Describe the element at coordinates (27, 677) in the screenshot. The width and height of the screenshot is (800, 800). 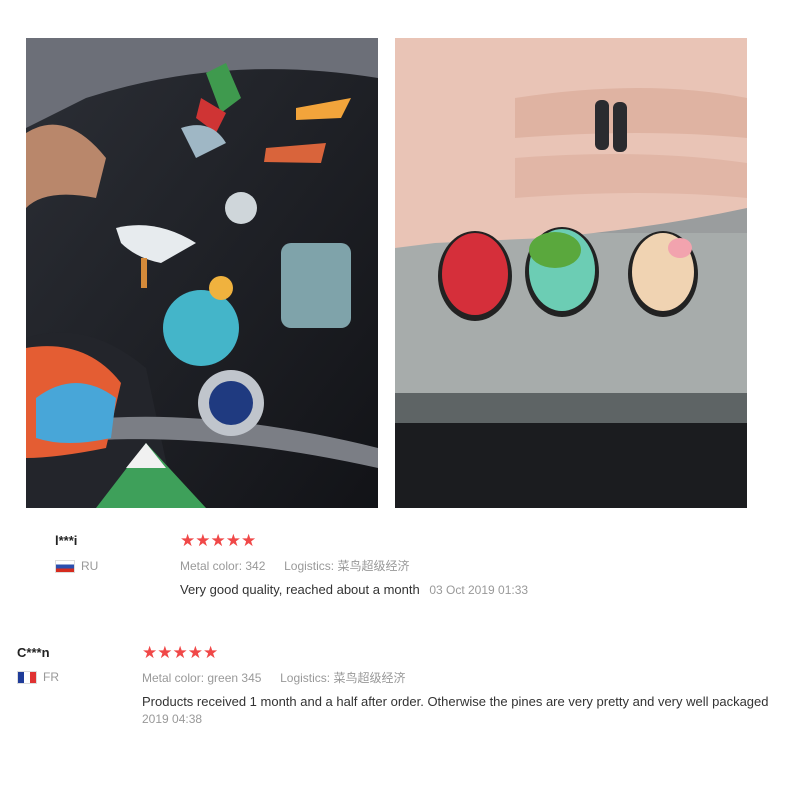
I see `flag-france-icon` at that location.